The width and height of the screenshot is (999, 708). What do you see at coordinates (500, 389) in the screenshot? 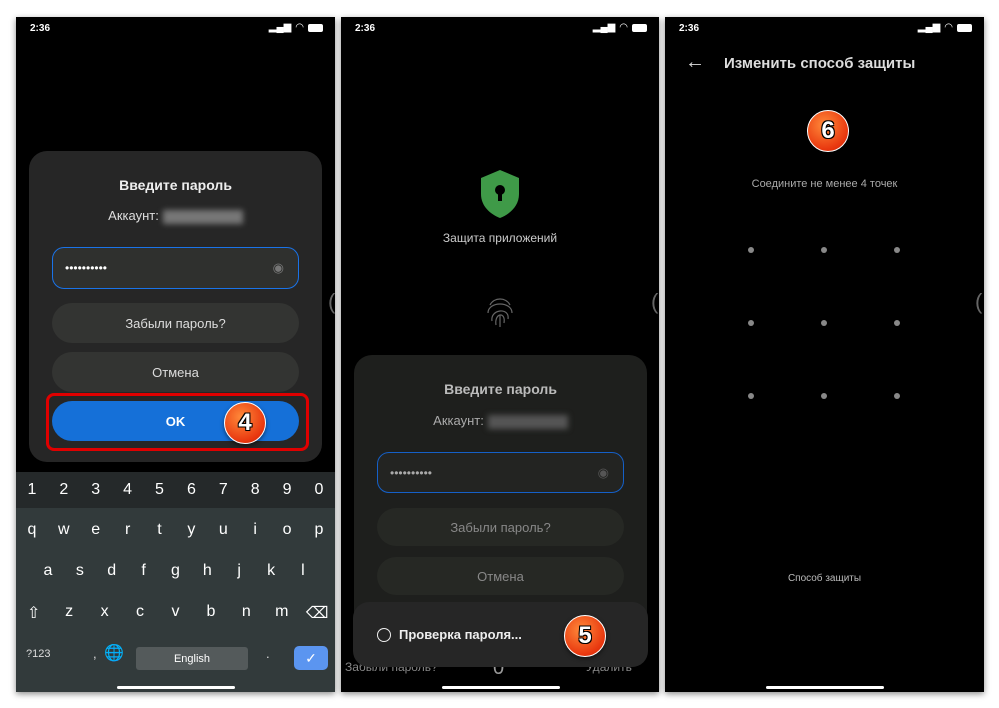
I see `dialog-title: Введите пароль` at bounding box center [500, 389].